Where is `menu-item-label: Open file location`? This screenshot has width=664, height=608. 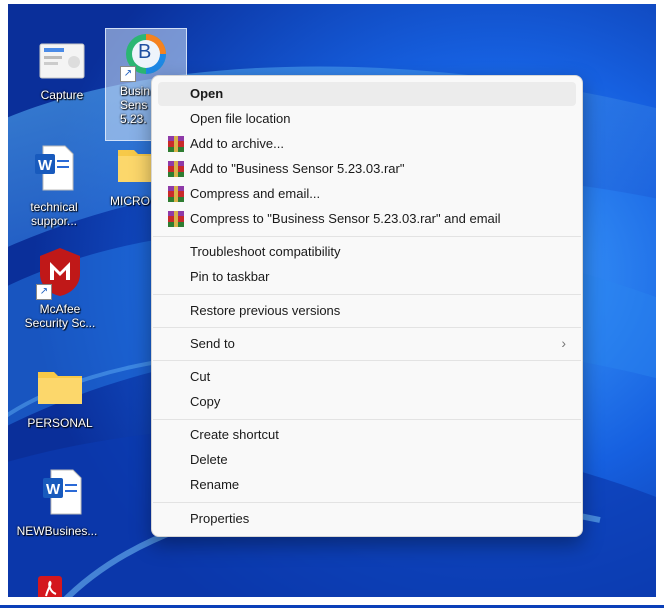 menu-item-label: Open file location is located at coordinates (240, 118).